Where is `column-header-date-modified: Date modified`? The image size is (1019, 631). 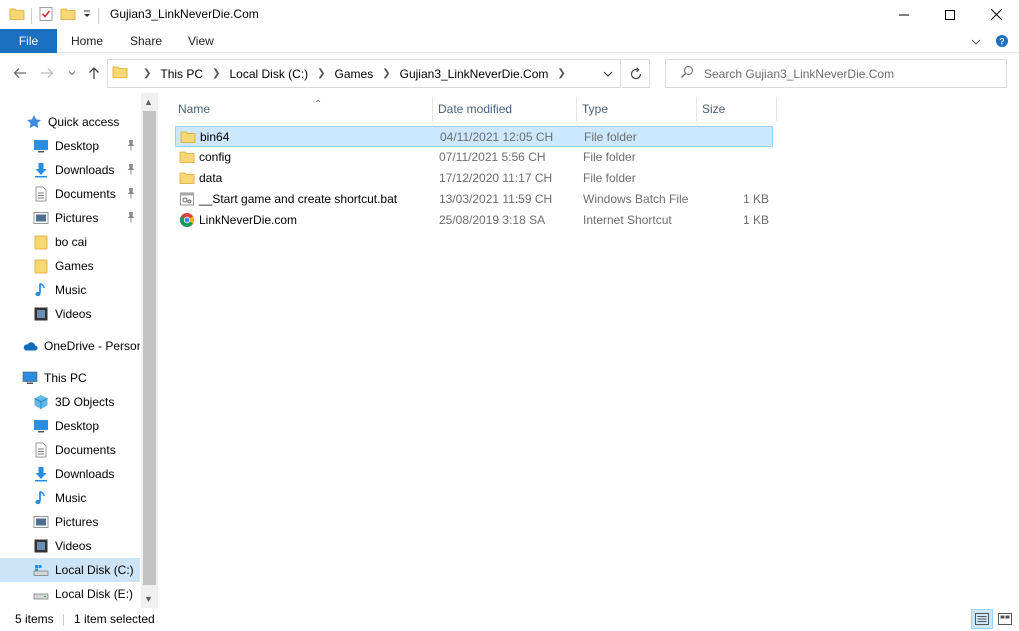
column-header-date-modified: Date modified is located at coordinates (505, 109).